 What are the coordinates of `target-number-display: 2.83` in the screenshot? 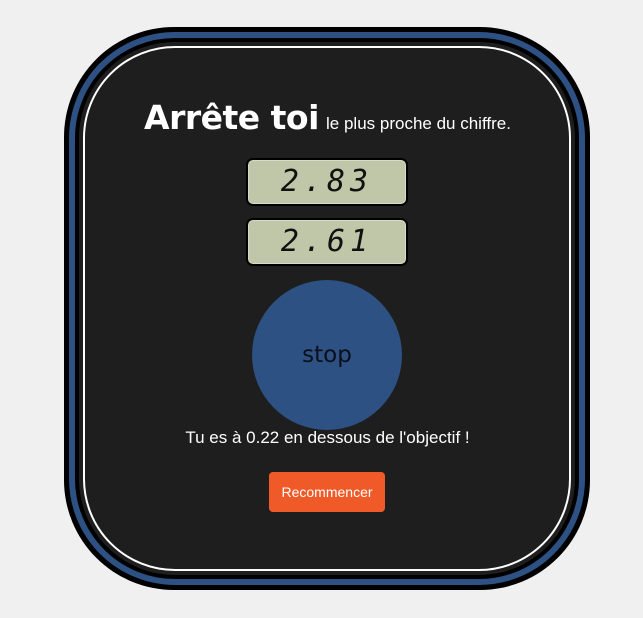 It's located at (327, 182).